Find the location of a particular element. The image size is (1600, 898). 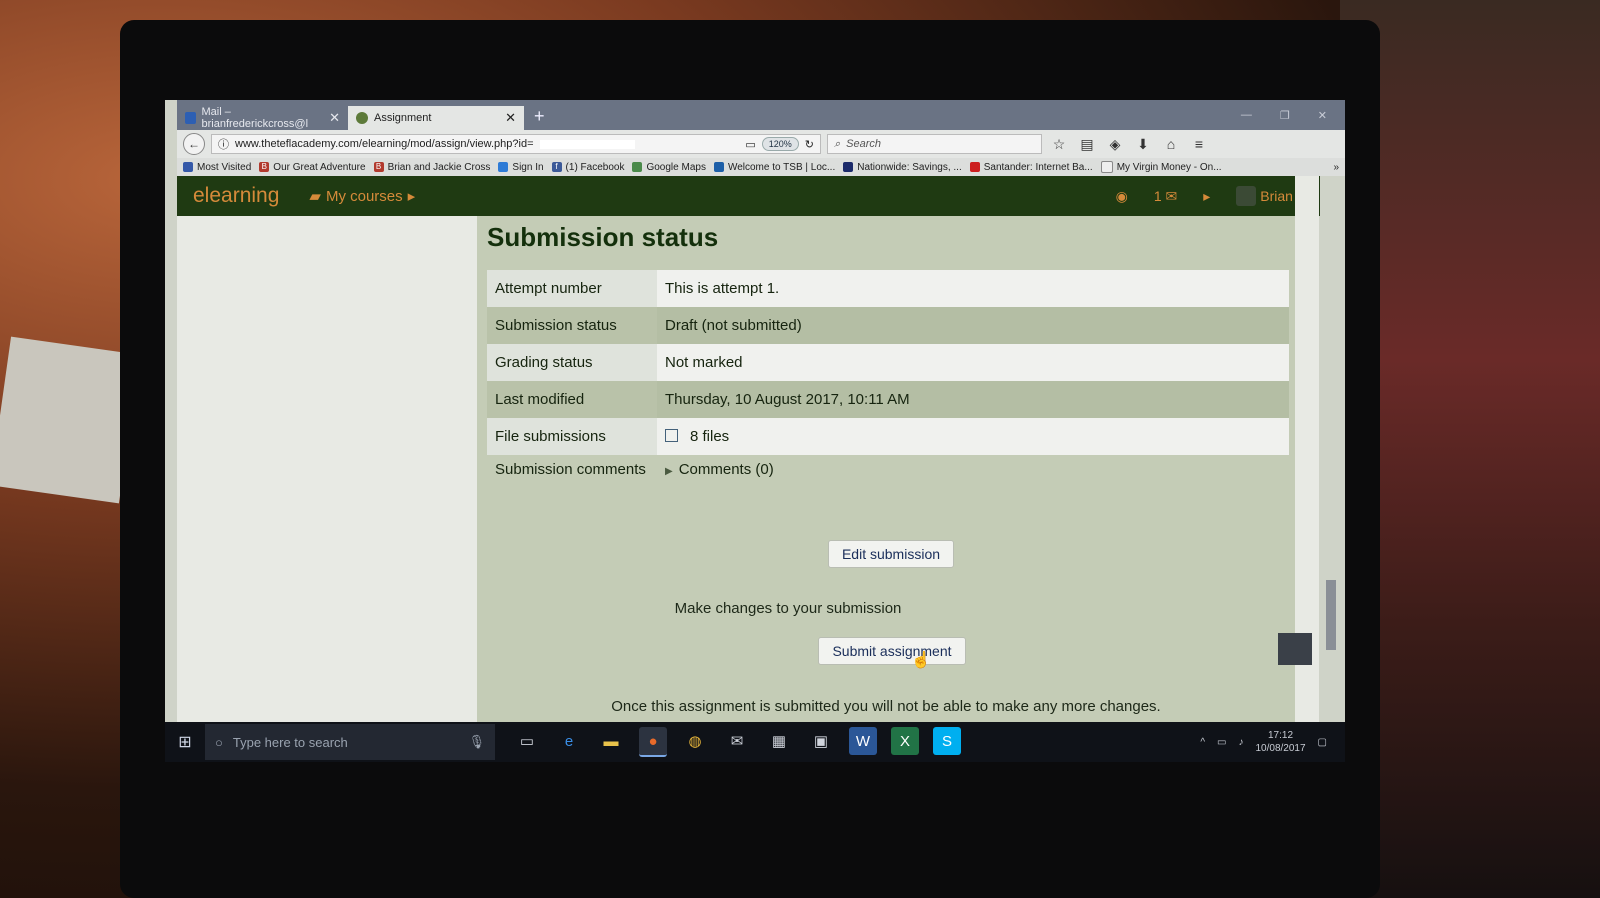

facebook-icon: f is located at coordinates (556, 167).